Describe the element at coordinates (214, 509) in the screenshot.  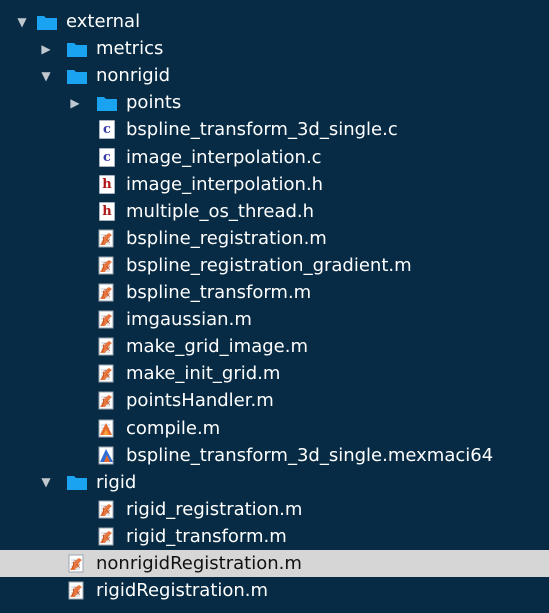
I see `tree-item-label: rigid_registration.m` at that location.